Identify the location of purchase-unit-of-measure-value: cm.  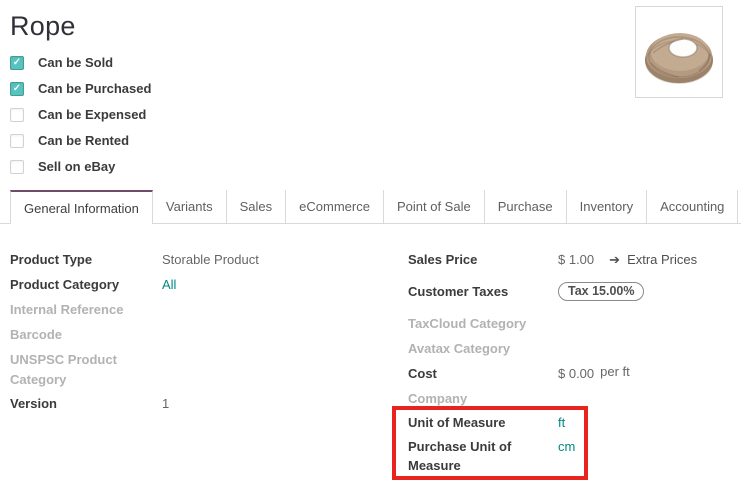
(566, 447).